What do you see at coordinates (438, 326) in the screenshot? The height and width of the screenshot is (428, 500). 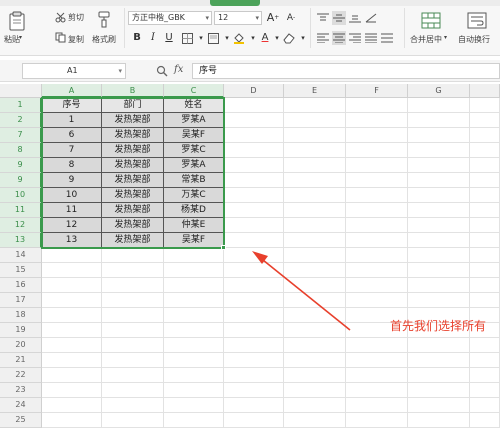 I see `annotation-text: 首先我们选择所有` at bounding box center [438, 326].